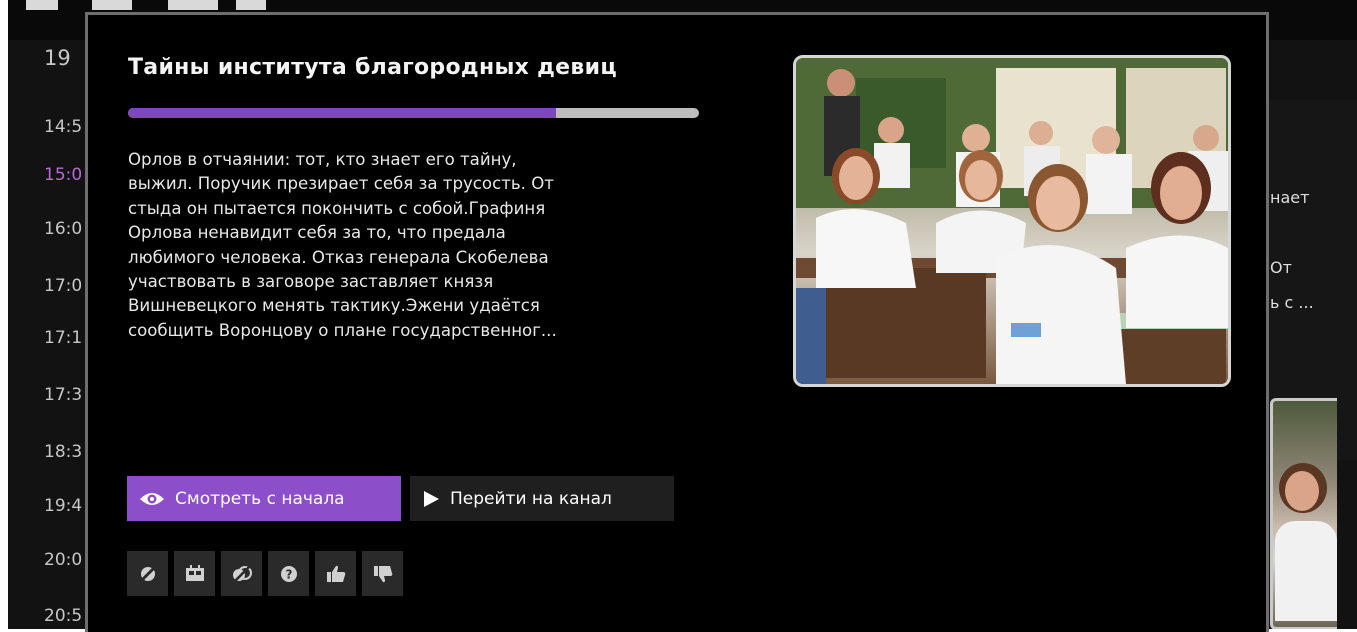 The image size is (1357, 632). What do you see at coordinates (431, 498) in the screenshot?
I see `play-icon` at bounding box center [431, 498].